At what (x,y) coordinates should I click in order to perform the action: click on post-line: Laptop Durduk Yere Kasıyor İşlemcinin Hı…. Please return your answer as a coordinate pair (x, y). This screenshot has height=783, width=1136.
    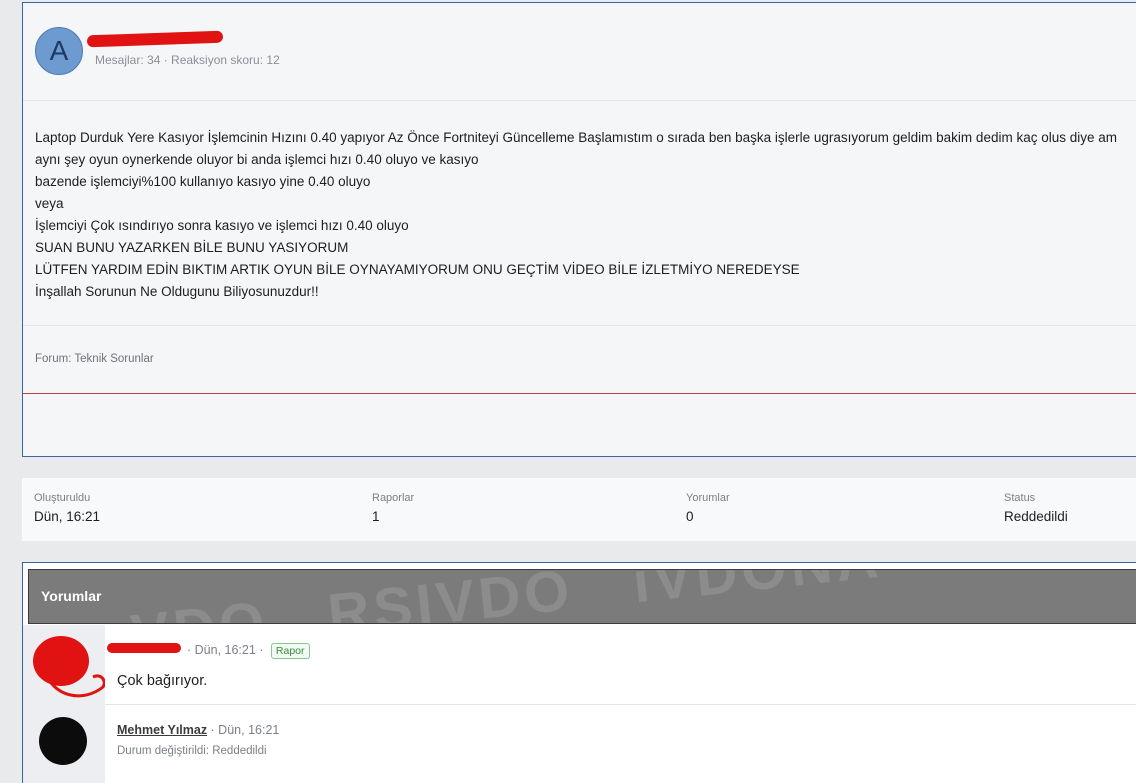
    Looking at the image, I should click on (576, 137).